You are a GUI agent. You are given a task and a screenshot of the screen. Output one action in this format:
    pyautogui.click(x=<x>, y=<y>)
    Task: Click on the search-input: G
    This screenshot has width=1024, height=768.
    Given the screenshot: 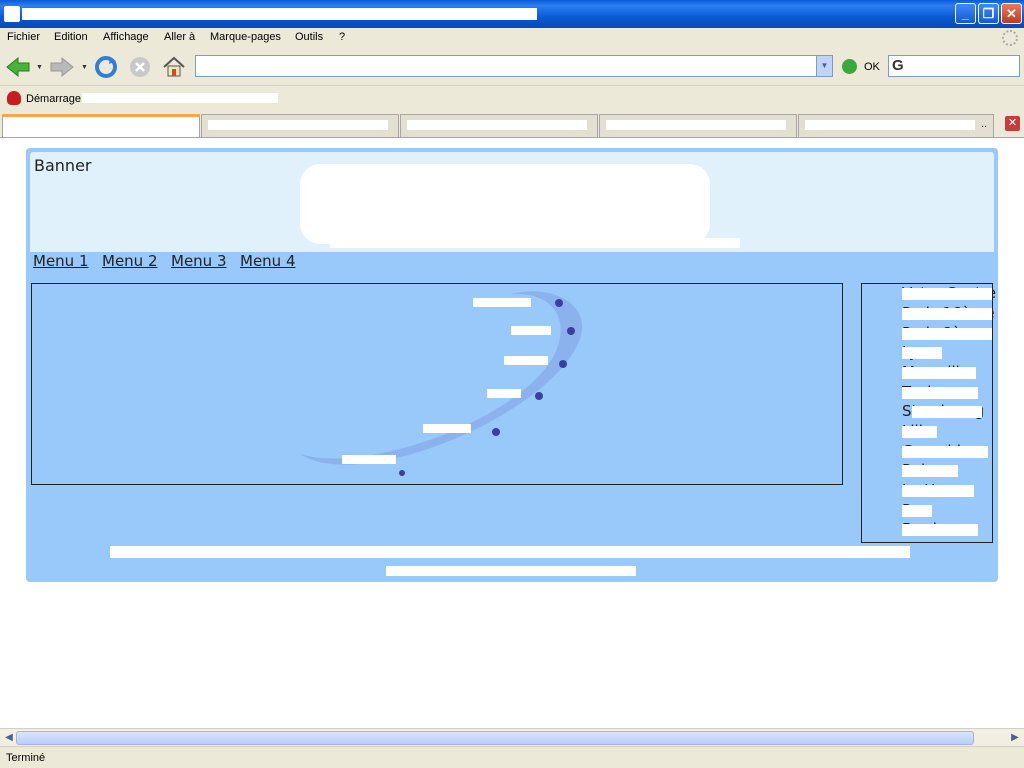 What is the action you would take?
    pyautogui.click(x=954, y=66)
    